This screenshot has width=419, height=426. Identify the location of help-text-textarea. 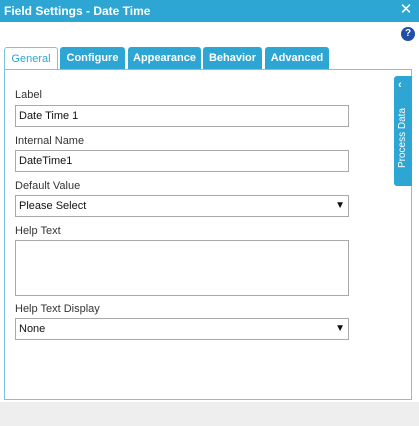
(182, 268).